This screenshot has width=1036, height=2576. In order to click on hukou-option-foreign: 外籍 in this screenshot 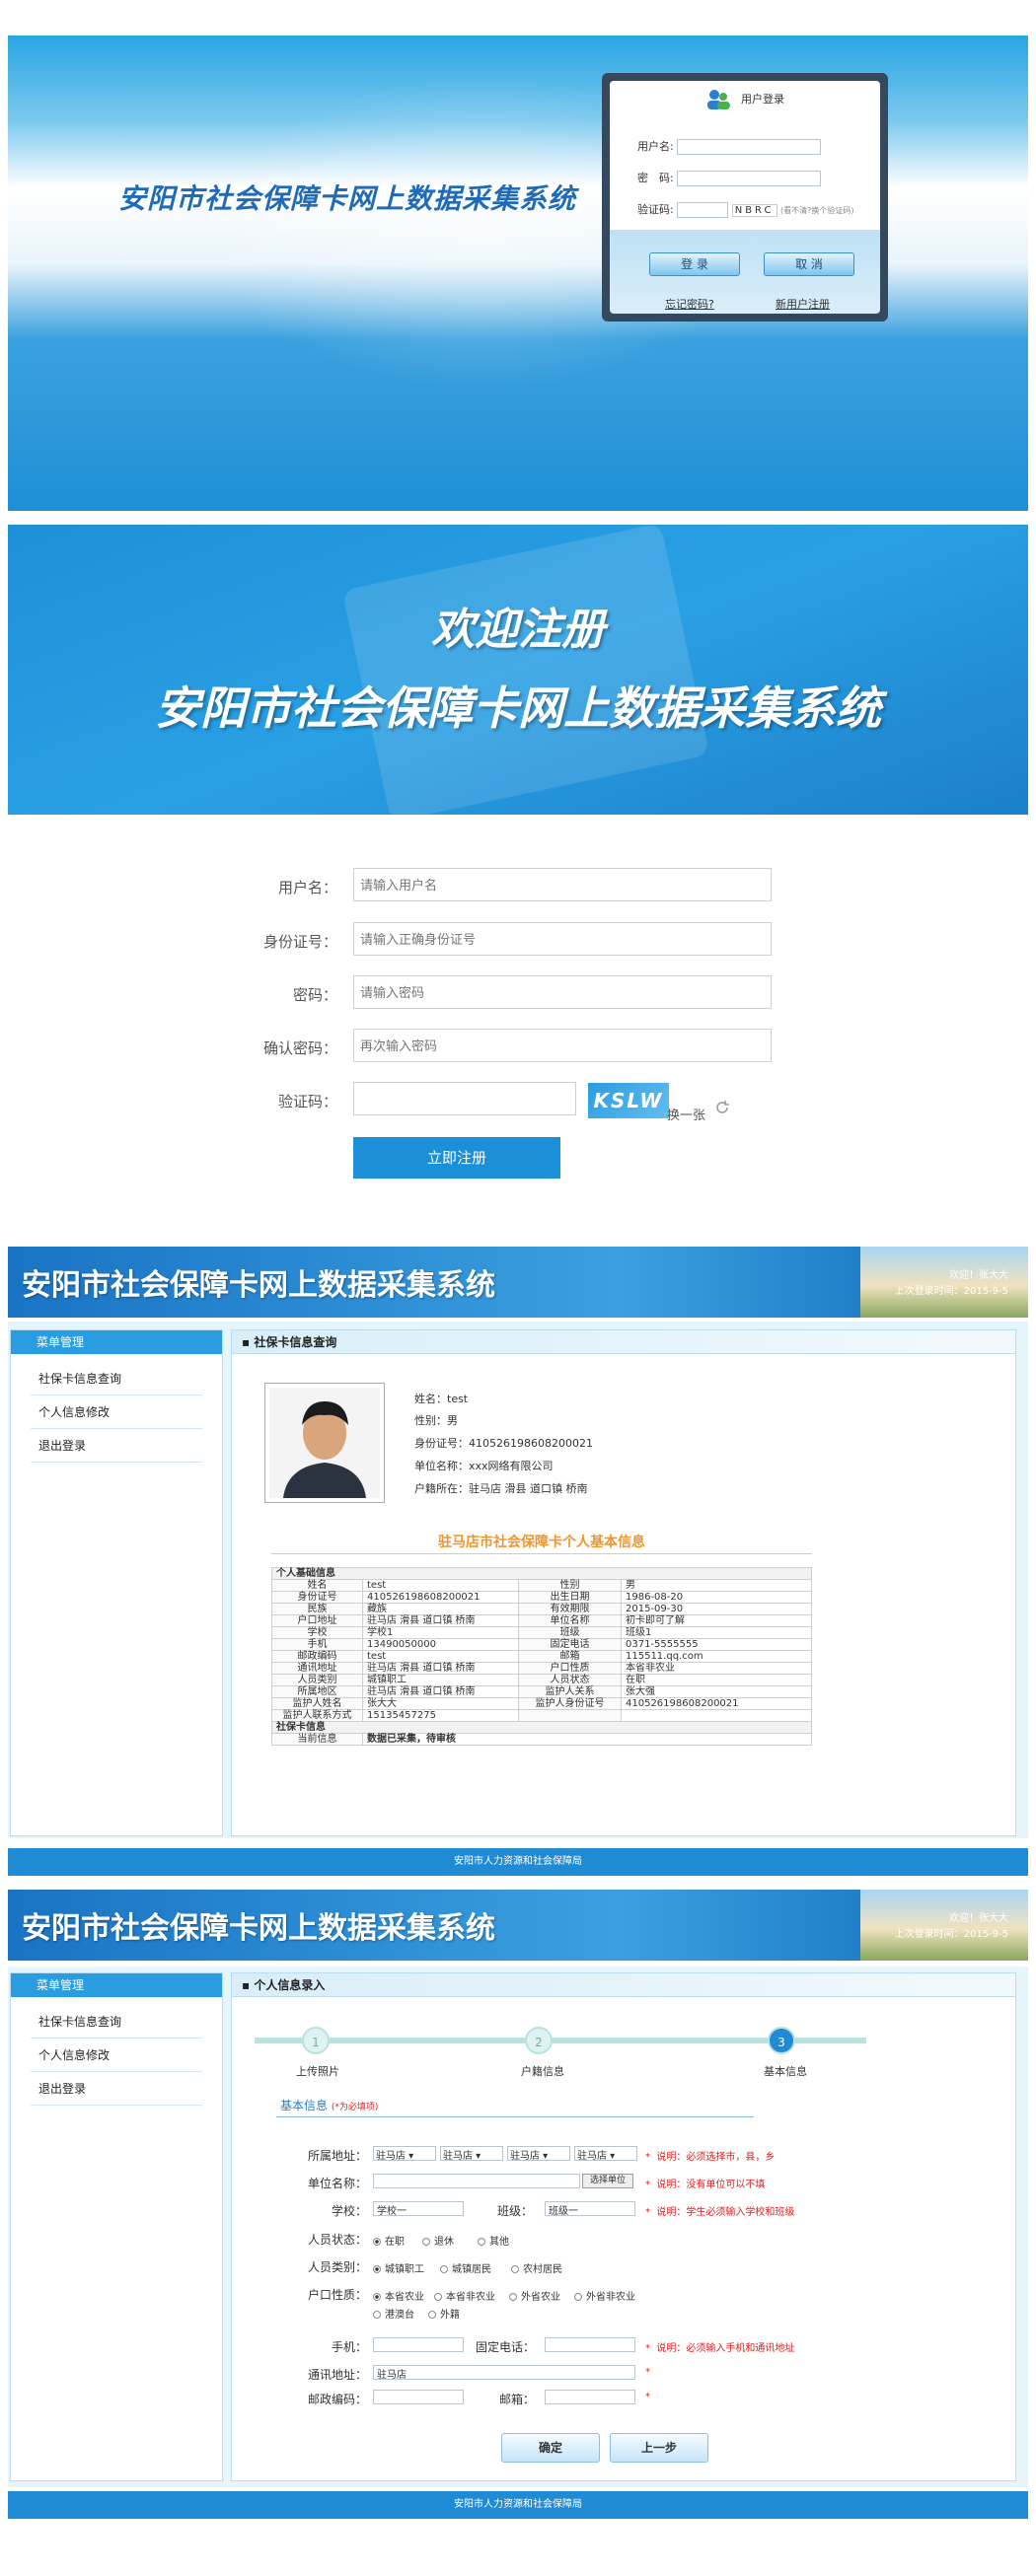, I will do `click(444, 2313)`.